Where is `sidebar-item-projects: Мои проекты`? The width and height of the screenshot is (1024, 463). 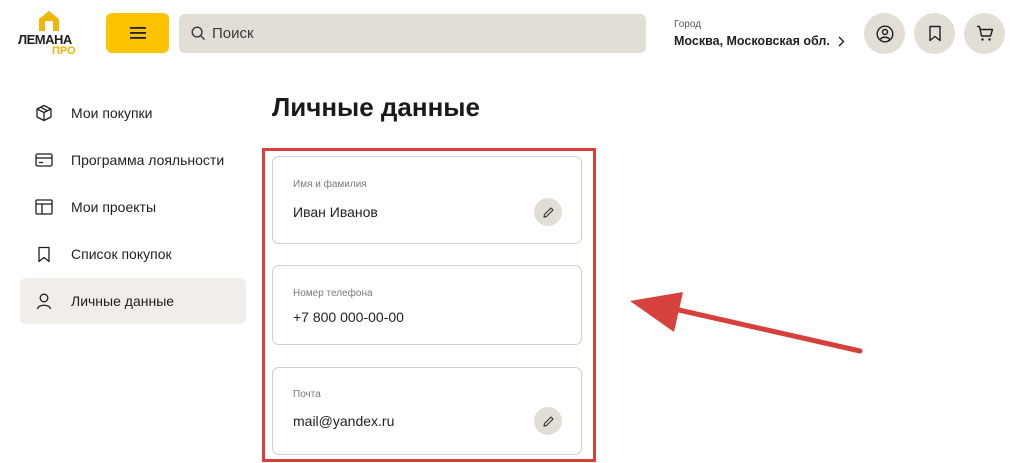 sidebar-item-projects: Мои проекты is located at coordinates (133, 207).